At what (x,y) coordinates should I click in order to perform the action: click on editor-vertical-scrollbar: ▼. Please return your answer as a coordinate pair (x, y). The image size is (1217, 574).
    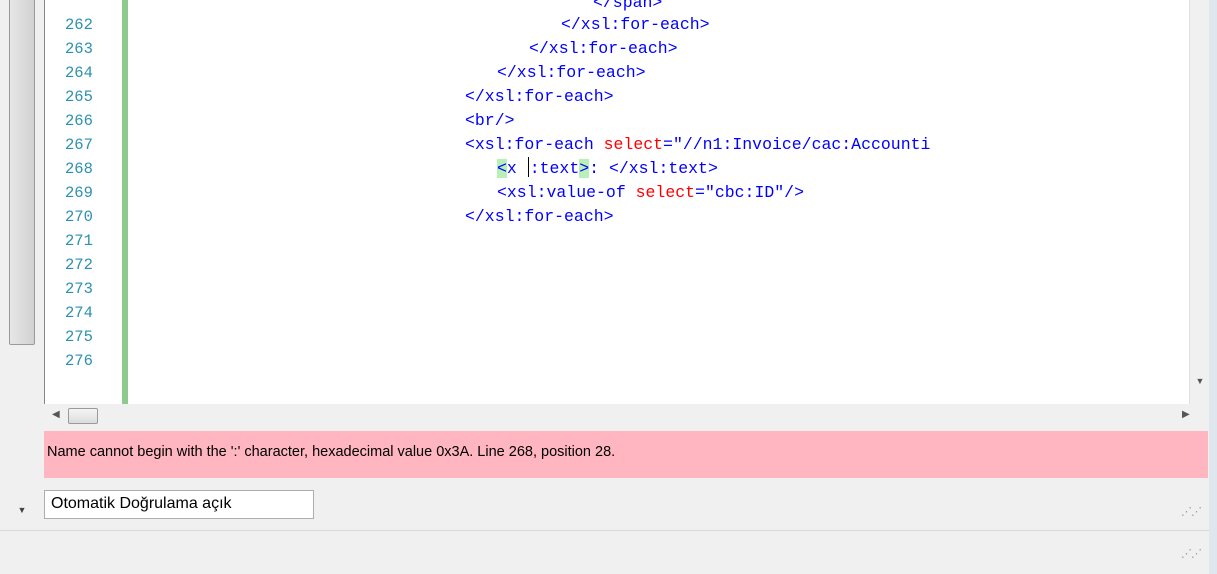
    Looking at the image, I should click on (1199, 202).